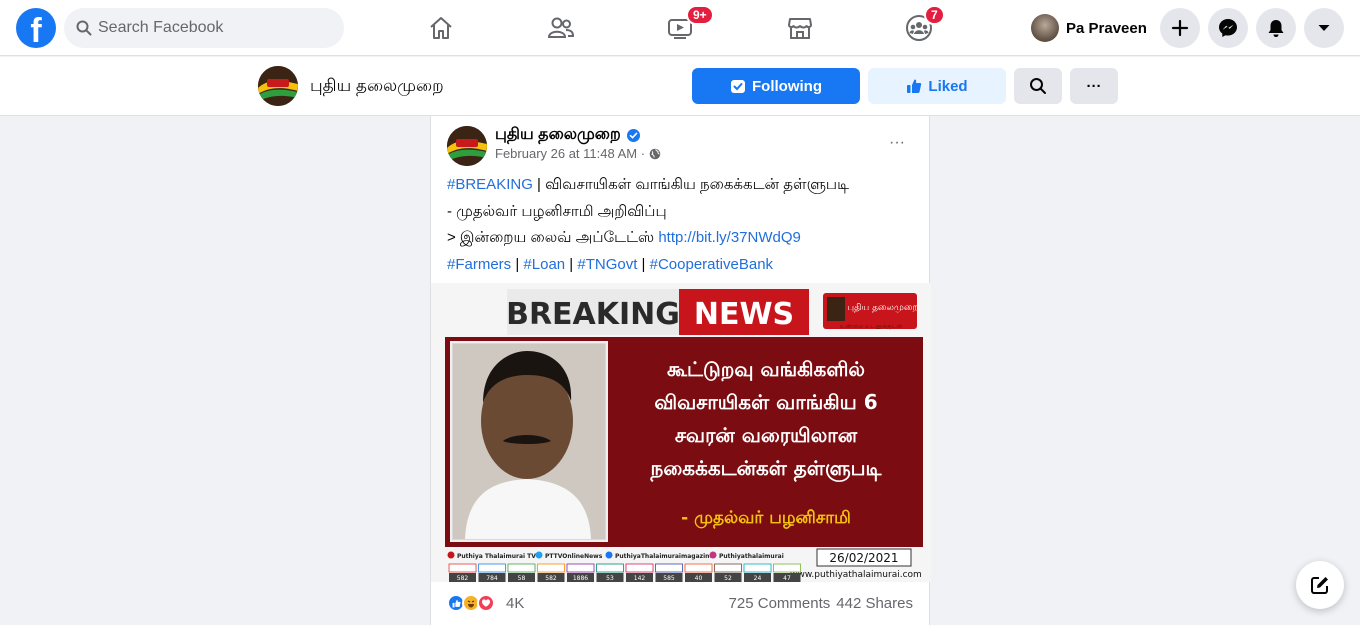  Describe the element at coordinates (871, 327) in the screenshot. I see `brand-tagline: உண்மை உடனுக்குடன்` at that location.